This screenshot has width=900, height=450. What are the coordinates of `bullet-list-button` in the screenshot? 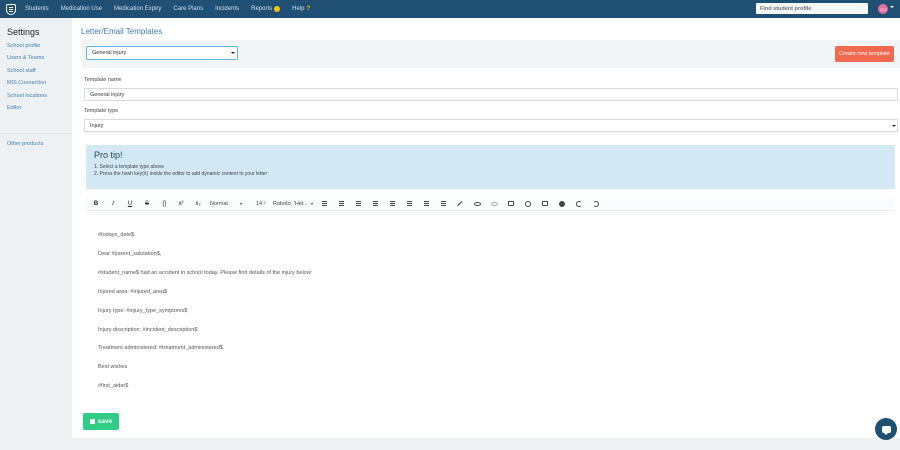 It's located at (341, 203).